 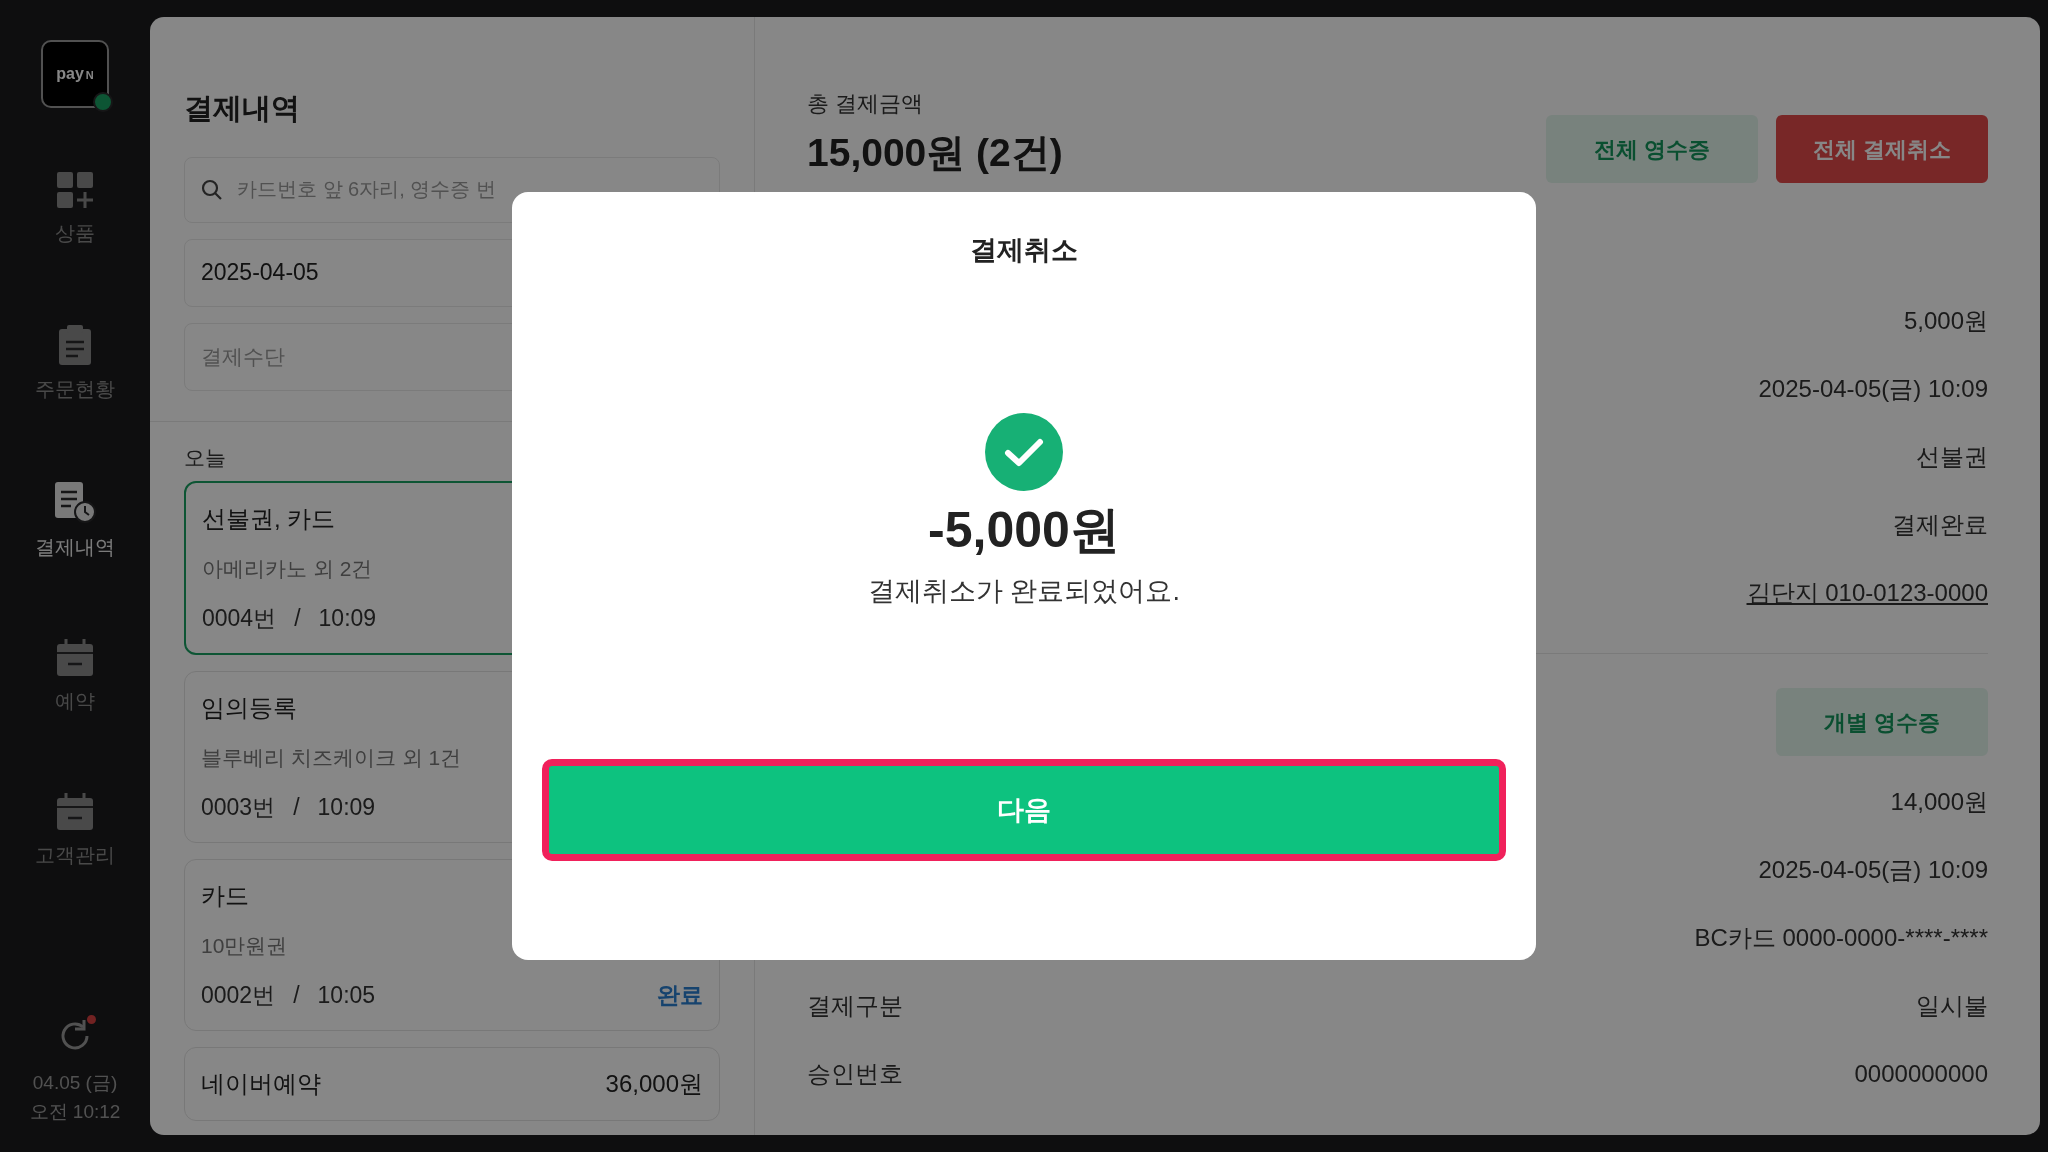 I want to click on logo-text: payN, so click(x=75, y=74).